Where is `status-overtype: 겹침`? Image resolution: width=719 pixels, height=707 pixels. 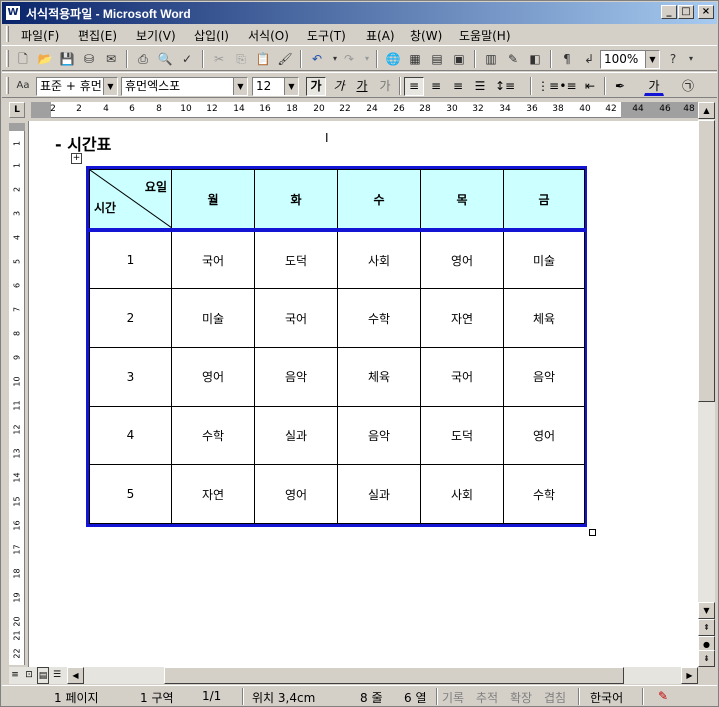 status-overtype: 겹침 is located at coordinates (555, 697).